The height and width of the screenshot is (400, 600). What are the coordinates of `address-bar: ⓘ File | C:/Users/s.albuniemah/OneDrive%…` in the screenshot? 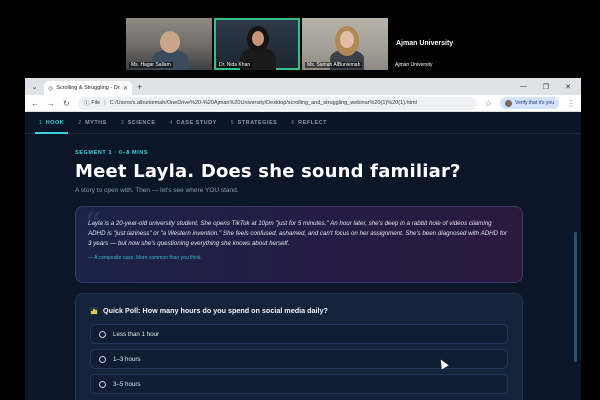 It's located at (277, 103).